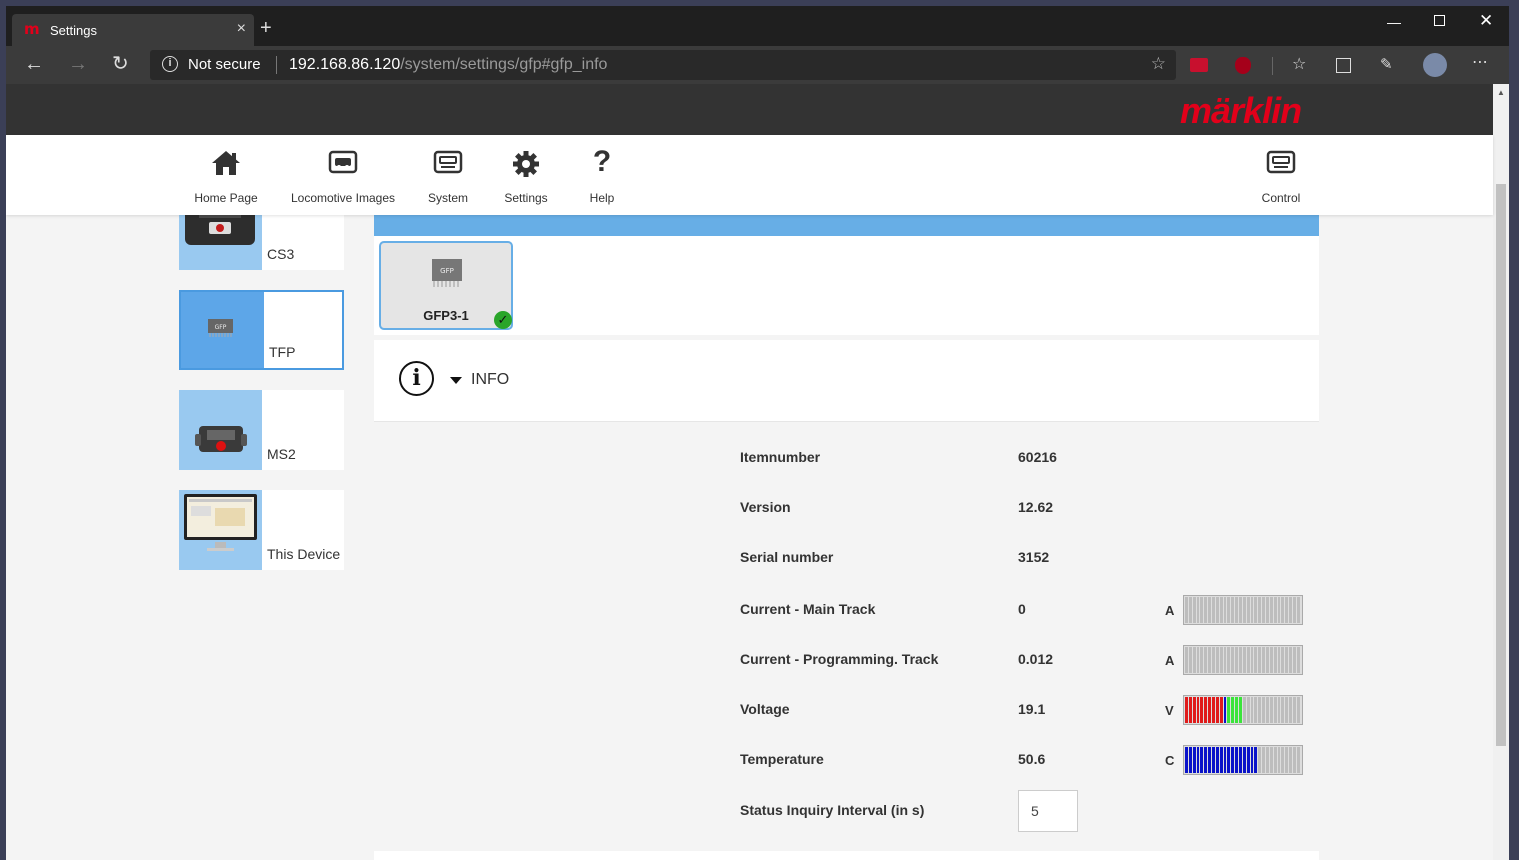  Describe the element at coordinates (446, 315) in the screenshot. I see `module-label: GFP3-1` at that location.